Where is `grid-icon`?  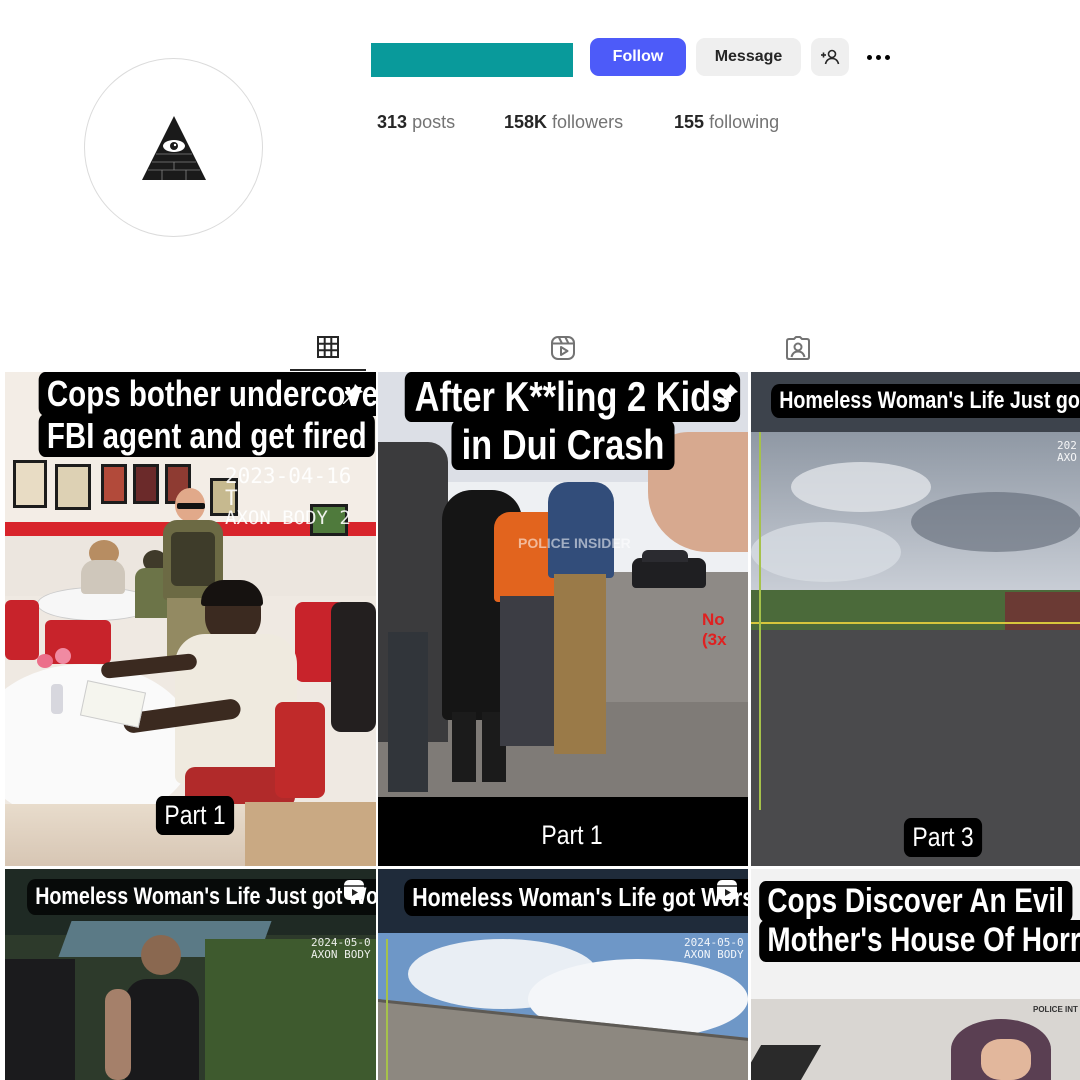 grid-icon is located at coordinates (328, 347).